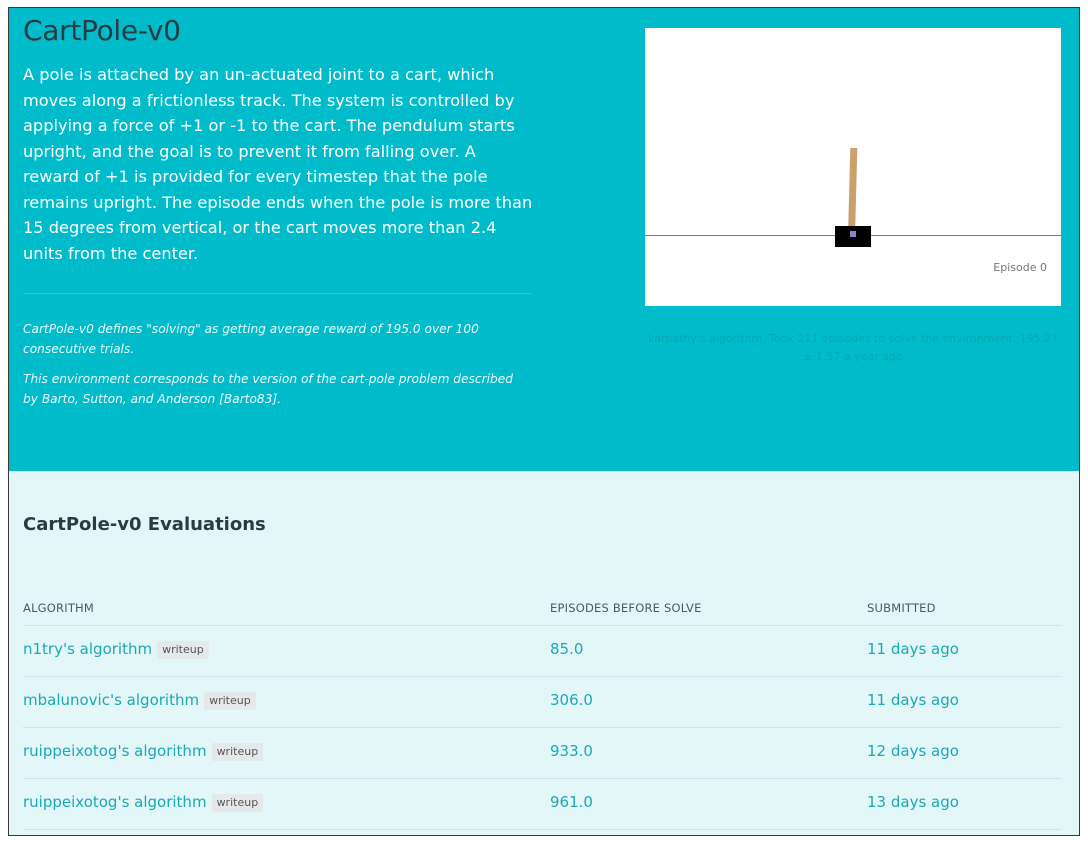 This screenshot has height=843, width=1088. Describe the element at coordinates (853, 192) in the screenshot. I see `pole` at that location.